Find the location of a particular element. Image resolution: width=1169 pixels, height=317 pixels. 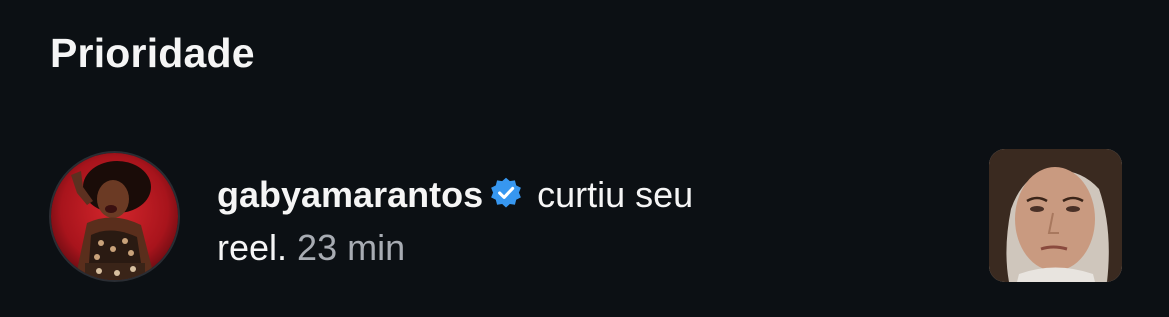

verified-badge-icon is located at coordinates (506, 198).